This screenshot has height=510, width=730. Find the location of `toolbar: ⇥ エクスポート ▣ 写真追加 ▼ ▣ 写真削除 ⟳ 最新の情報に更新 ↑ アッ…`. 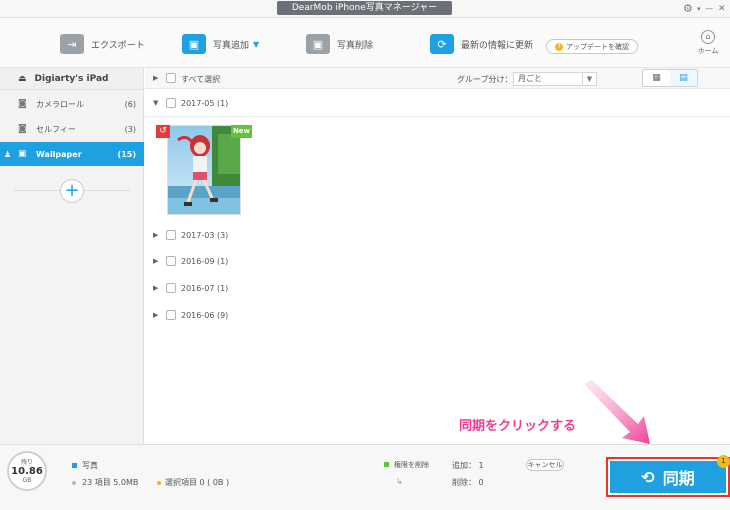

toolbar: ⇥ エクスポート ▣ 写真追加 ▼ ▣ 写真削除 ⟳ 最新の情報に更新 ↑ アッ… is located at coordinates (365, 43).